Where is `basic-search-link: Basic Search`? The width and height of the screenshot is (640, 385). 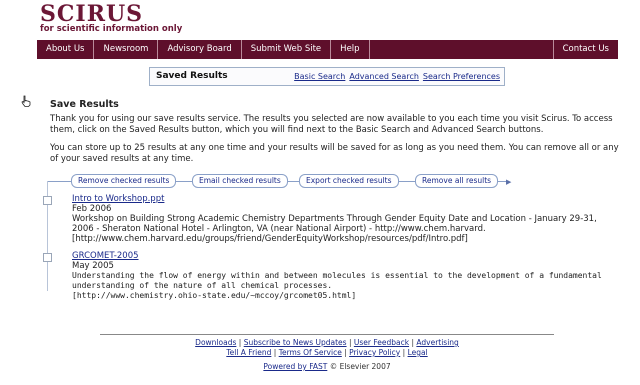 basic-search-link: Basic Search is located at coordinates (319, 76).